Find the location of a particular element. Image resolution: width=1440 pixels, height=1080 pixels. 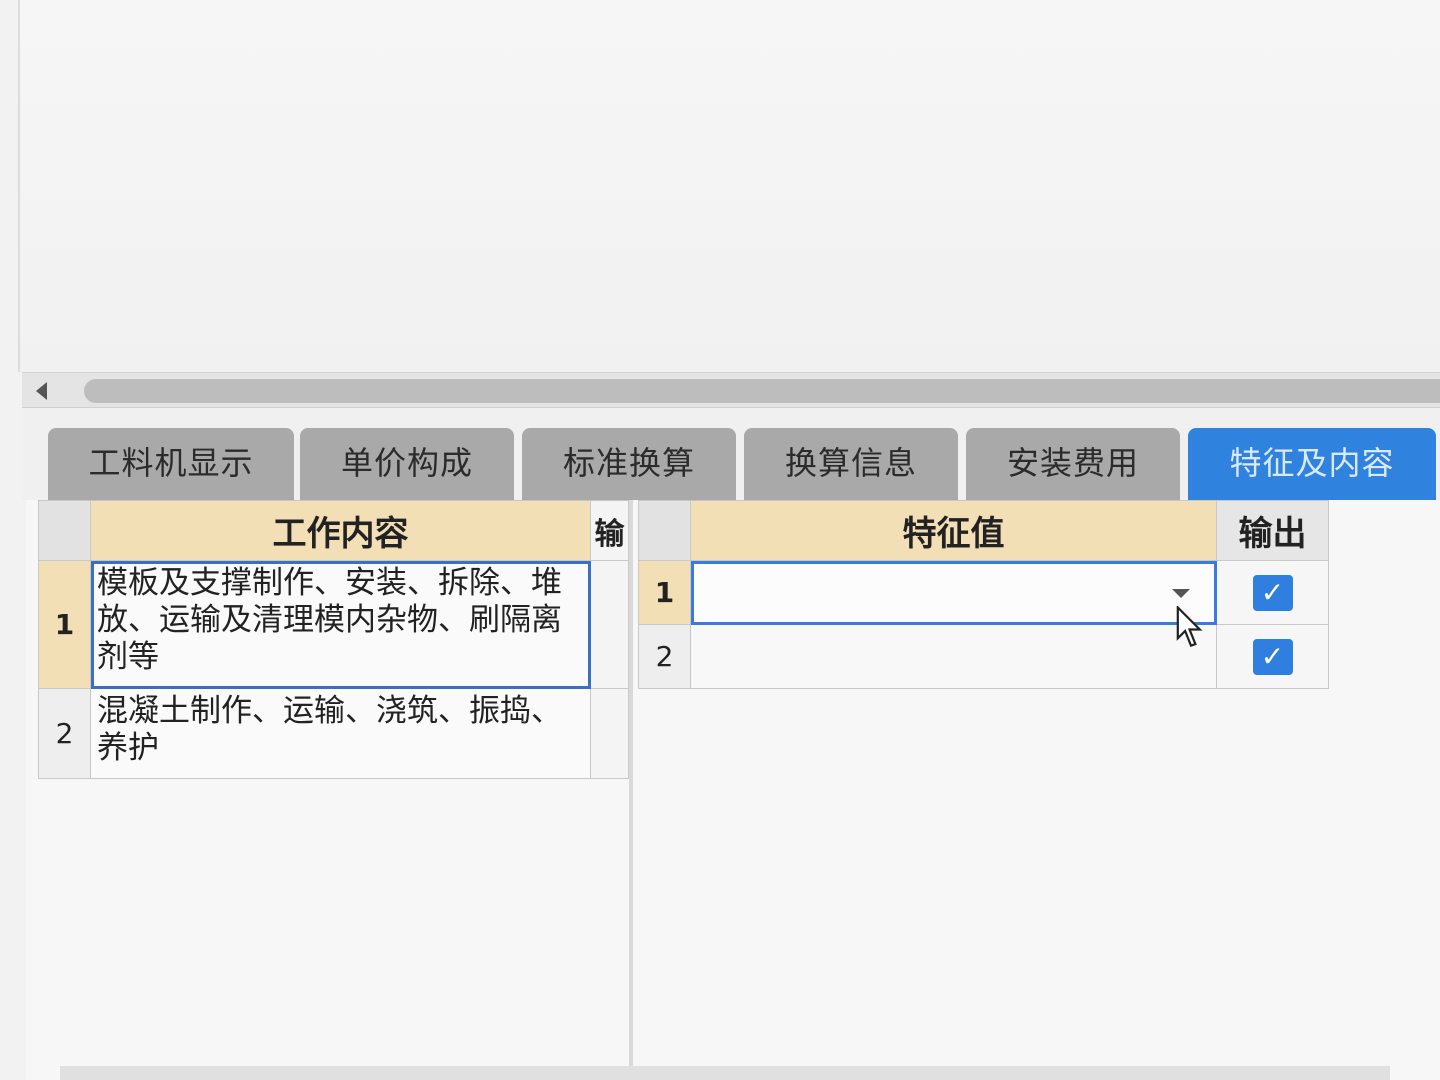

horizontal-scrollbar is located at coordinates (731, 390).